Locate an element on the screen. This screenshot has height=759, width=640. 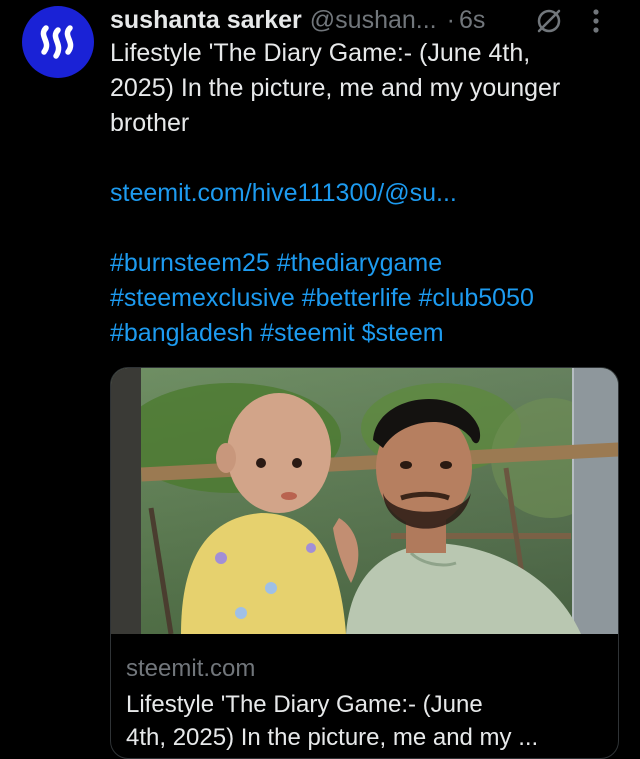
author-name: sushanta sarker is located at coordinates (206, 20).